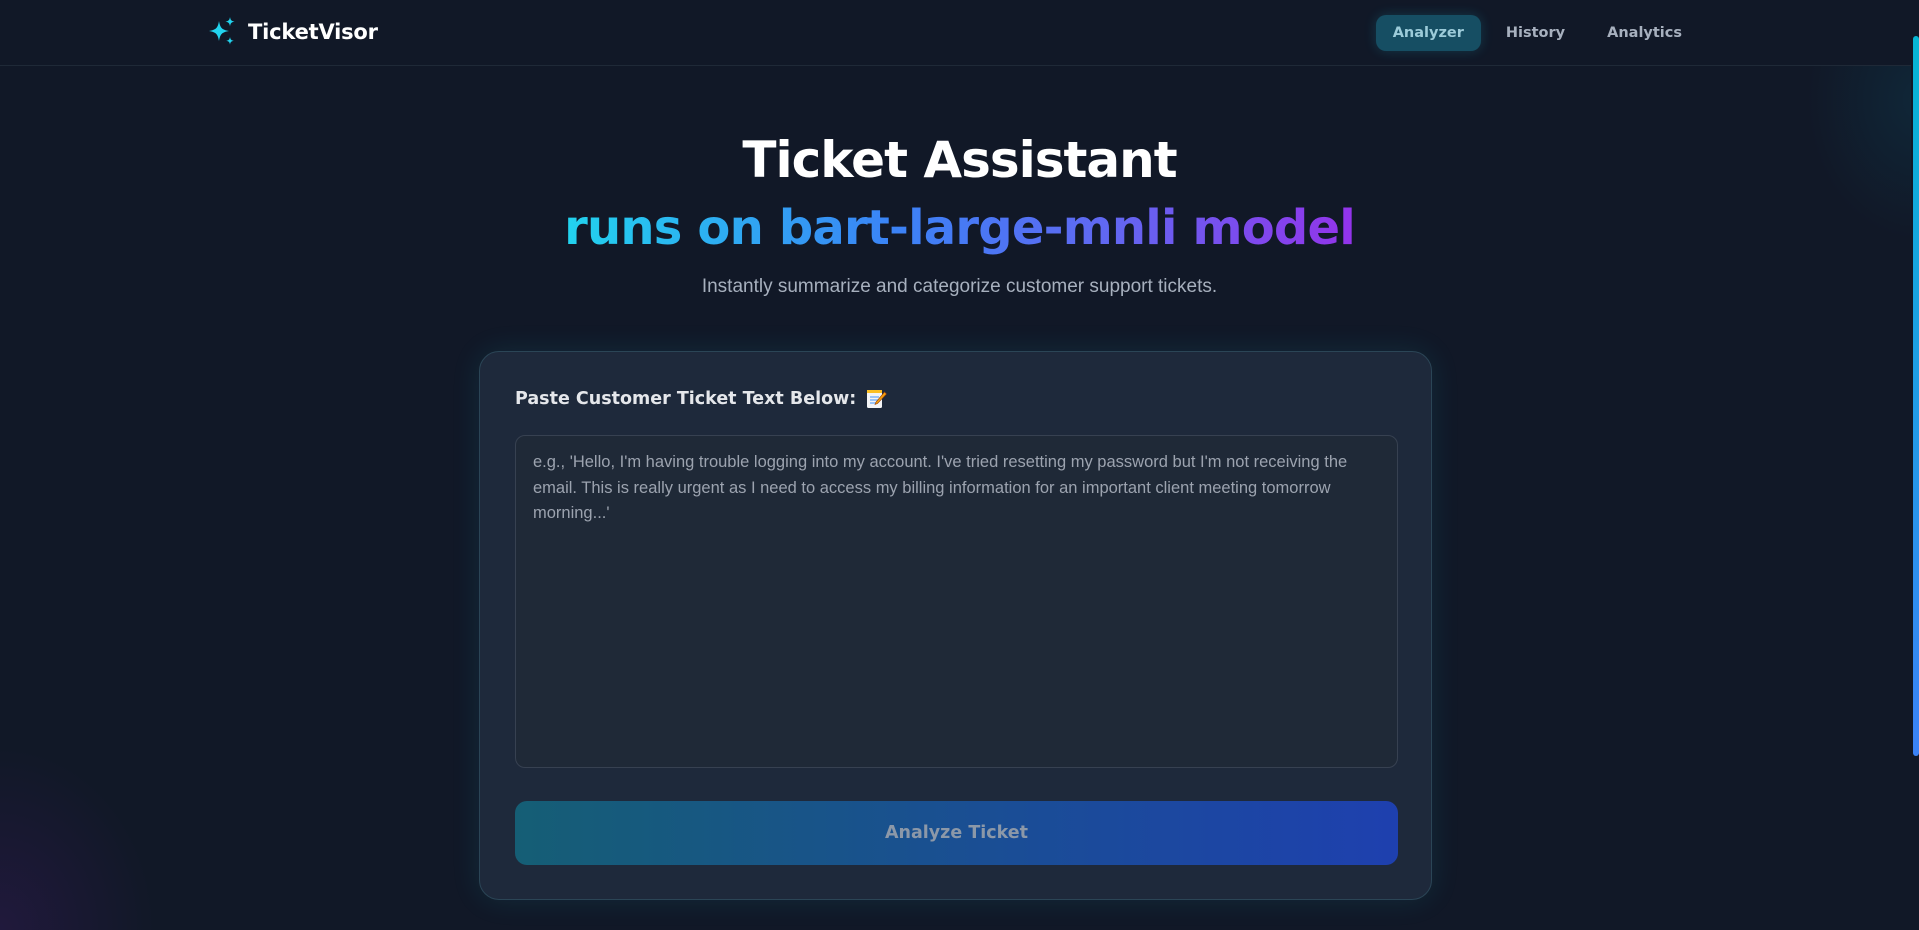 The height and width of the screenshot is (930, 1919). What do you see at coordinates (1428, 33) in the screenshot?
I see `nav-analyzer: Analyzer` at bounding box center [1428, 33].